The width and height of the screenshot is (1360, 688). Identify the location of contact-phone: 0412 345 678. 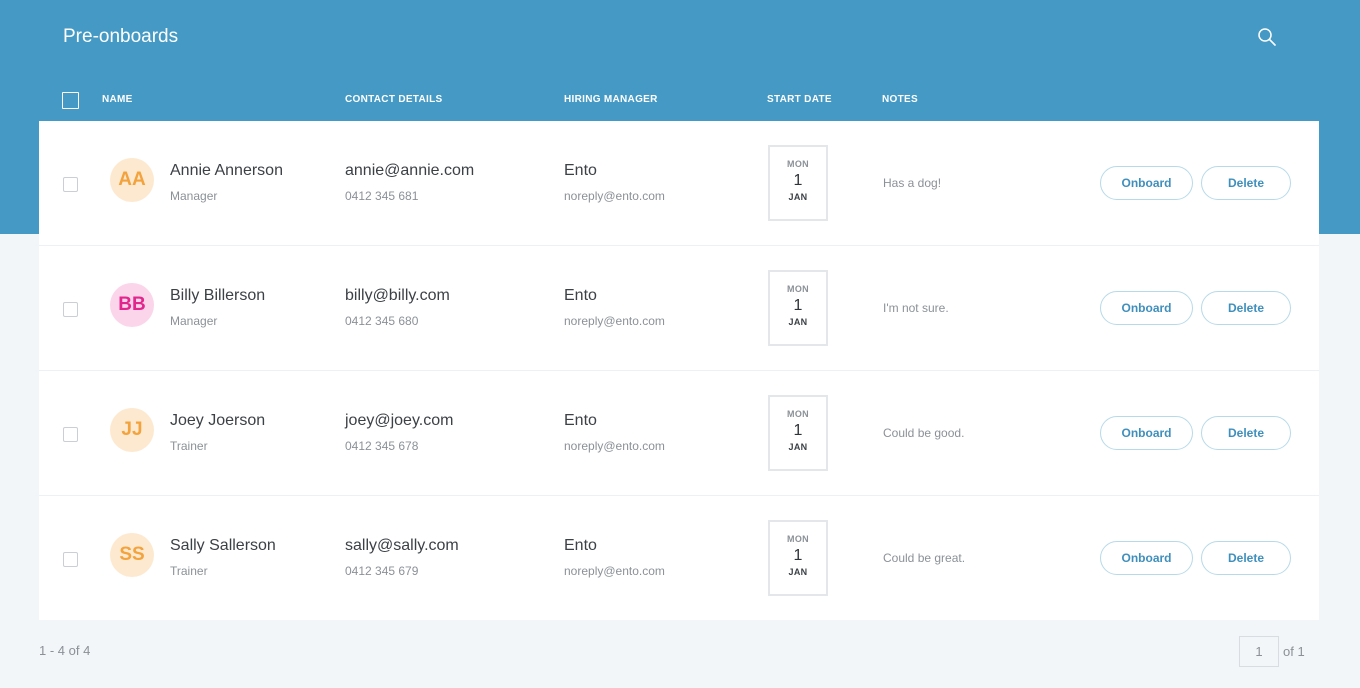
(382, 446).